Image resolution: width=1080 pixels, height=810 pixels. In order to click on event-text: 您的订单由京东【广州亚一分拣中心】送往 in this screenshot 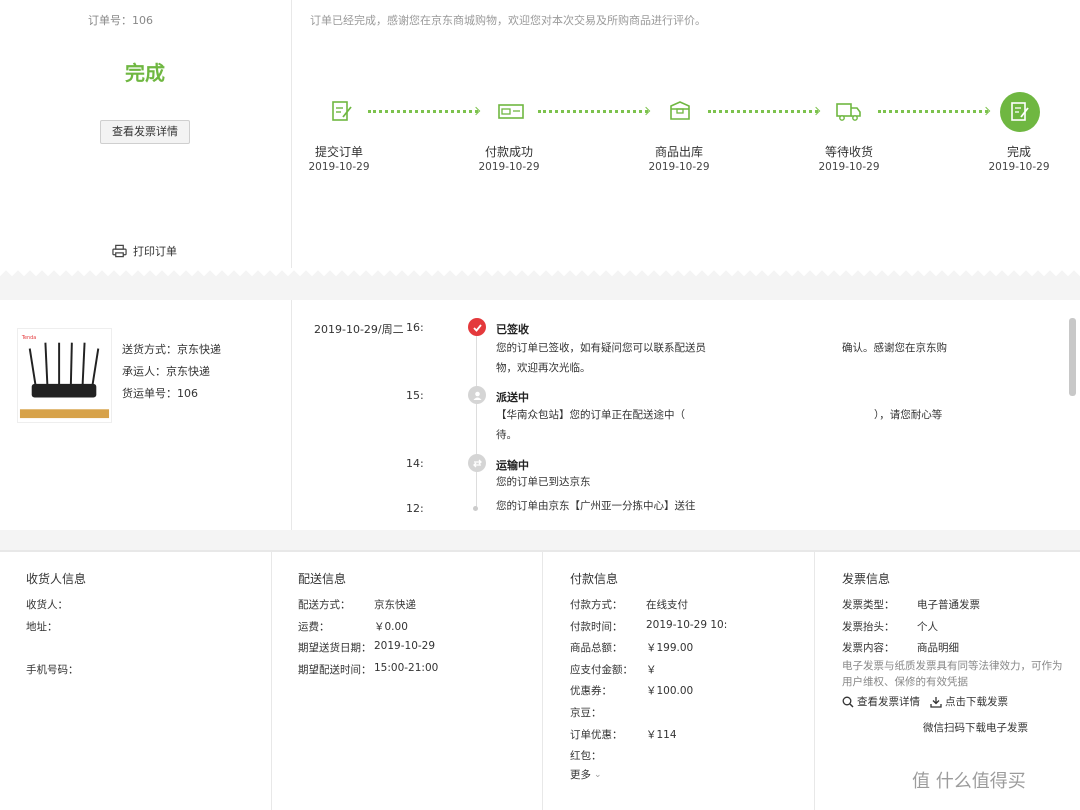, I will do `click(596, 506)`.